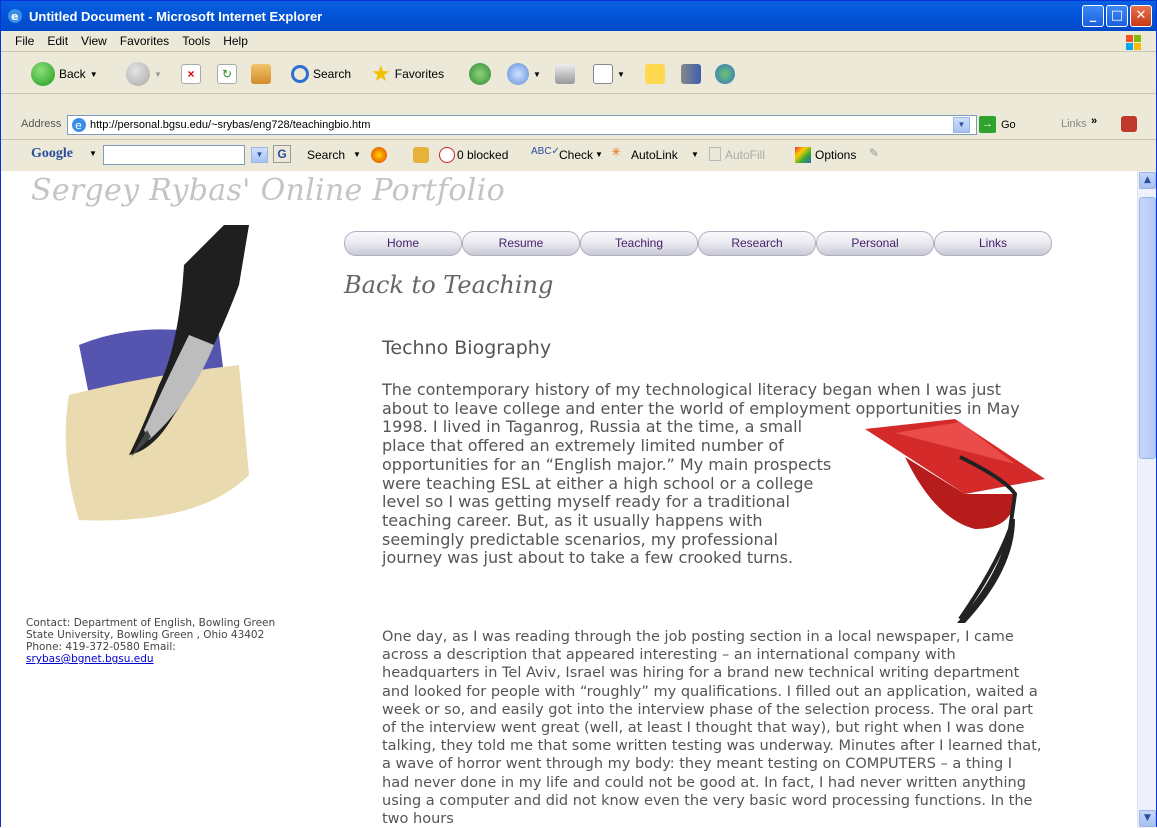  What do you see at coordinates (757, 243) in the screenshot?
I see `nav-research: Research` at bounding box center [757, 243].